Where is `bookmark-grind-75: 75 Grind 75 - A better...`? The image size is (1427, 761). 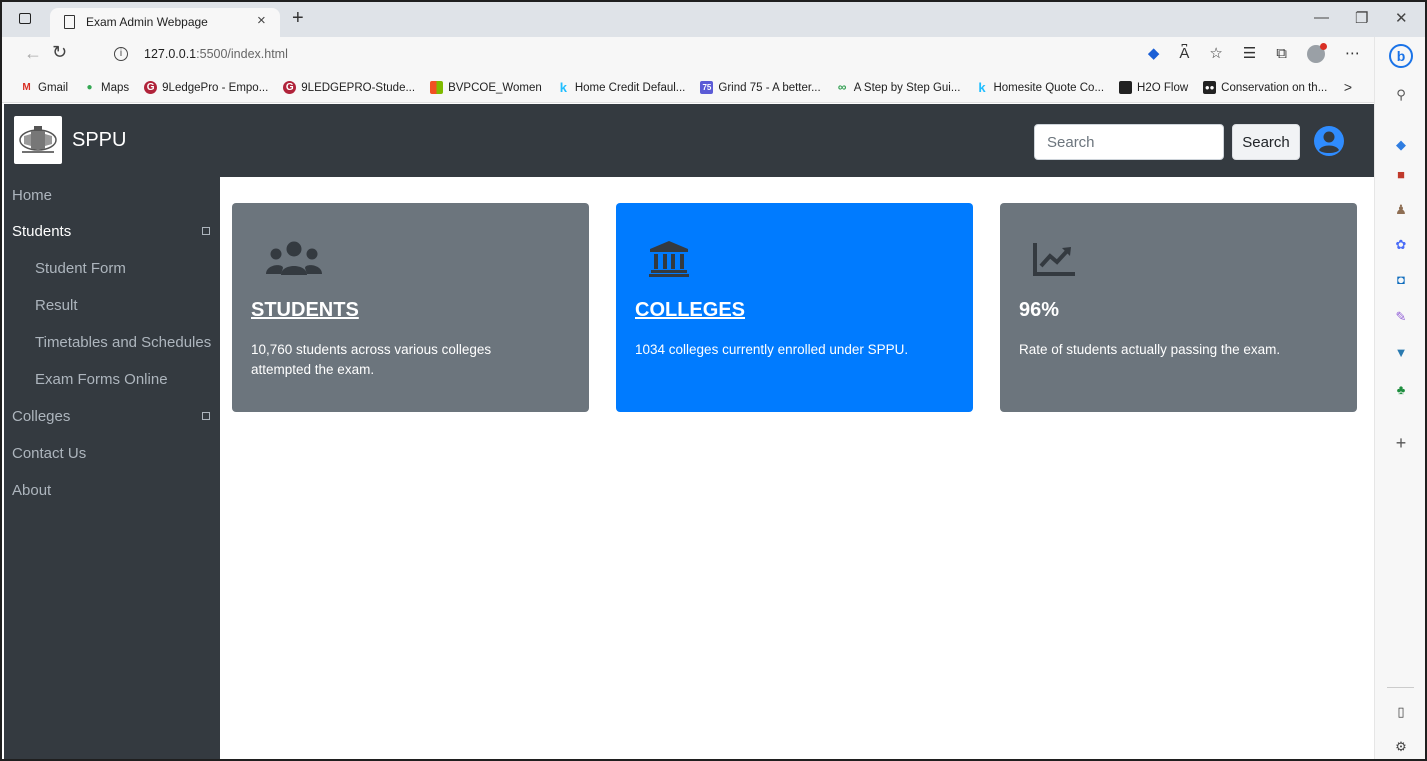 bookmark-grind-75: 75 Grind 75 - A better... is located at coordinates (760, 87).